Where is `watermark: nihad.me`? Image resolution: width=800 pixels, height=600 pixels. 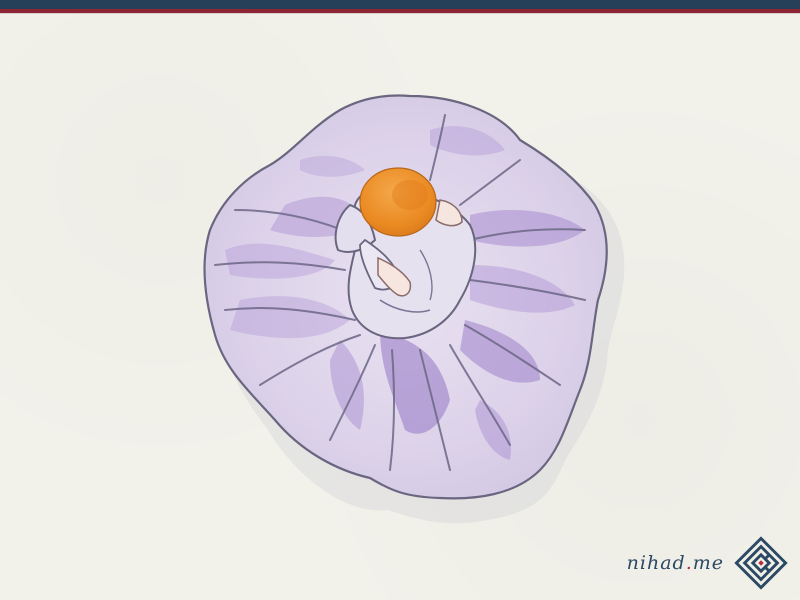
watermark: nihad.me is located at coordinates (708, 563).